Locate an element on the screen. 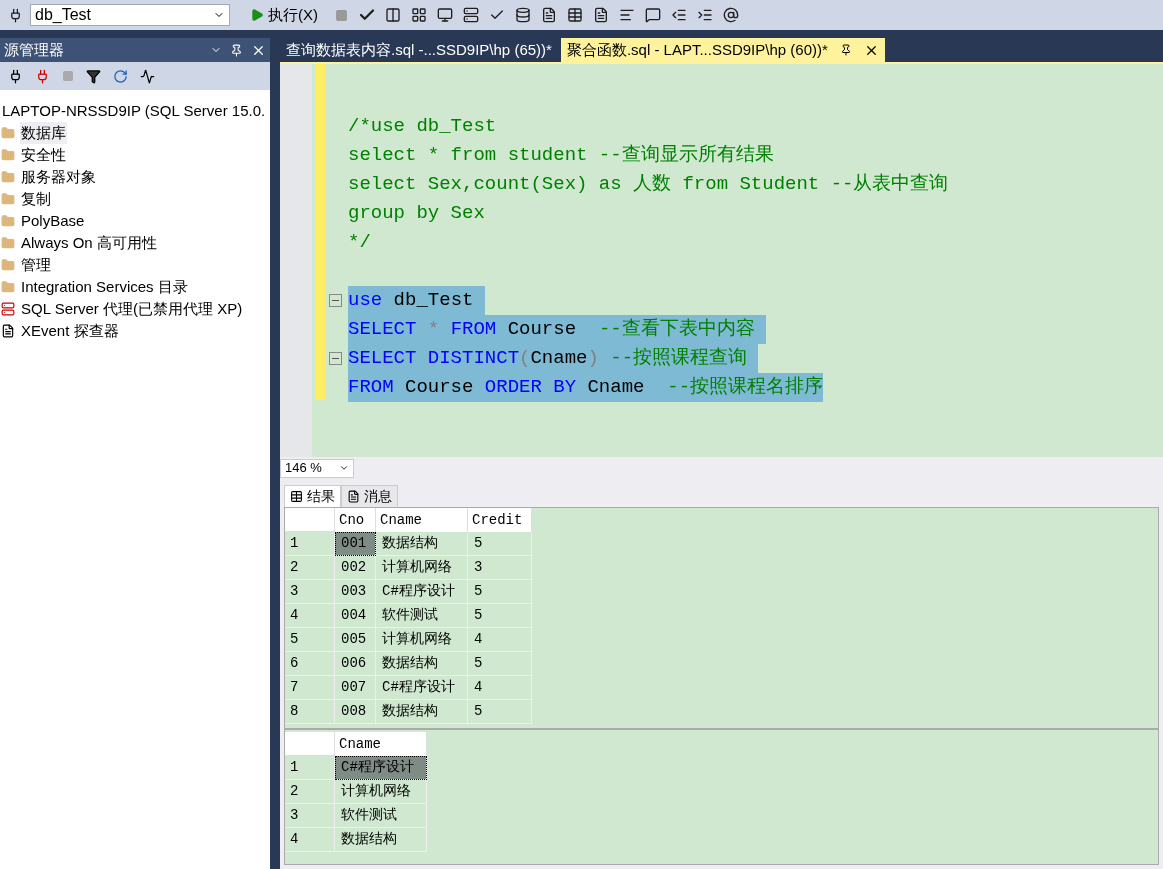 This screenshot has width=1163, height=869. activity-icon is located at coordinates (147, 76).